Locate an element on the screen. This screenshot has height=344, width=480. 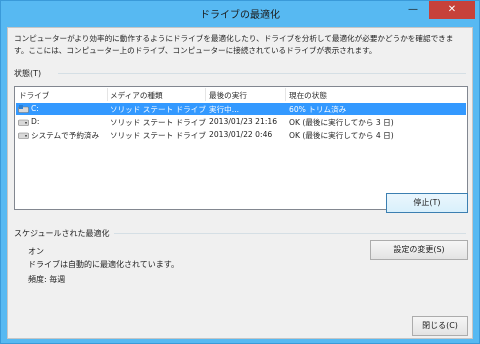
close-button: 閉じる(C) is located at coordinates (440, 326).